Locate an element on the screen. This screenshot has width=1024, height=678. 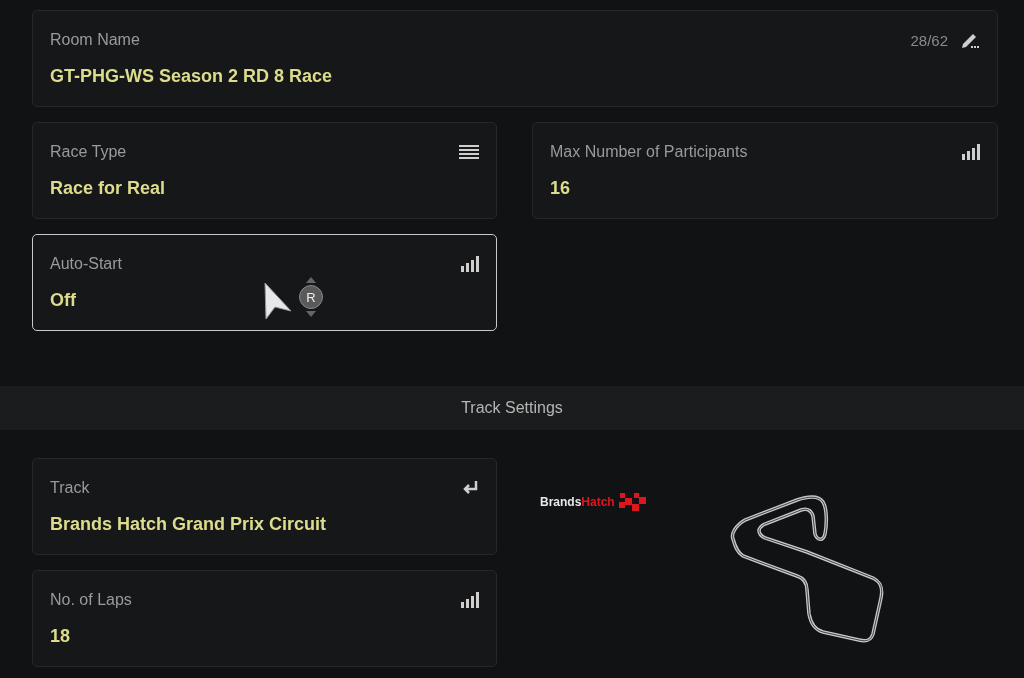
enter-icon is located at coordinates (470, 488).